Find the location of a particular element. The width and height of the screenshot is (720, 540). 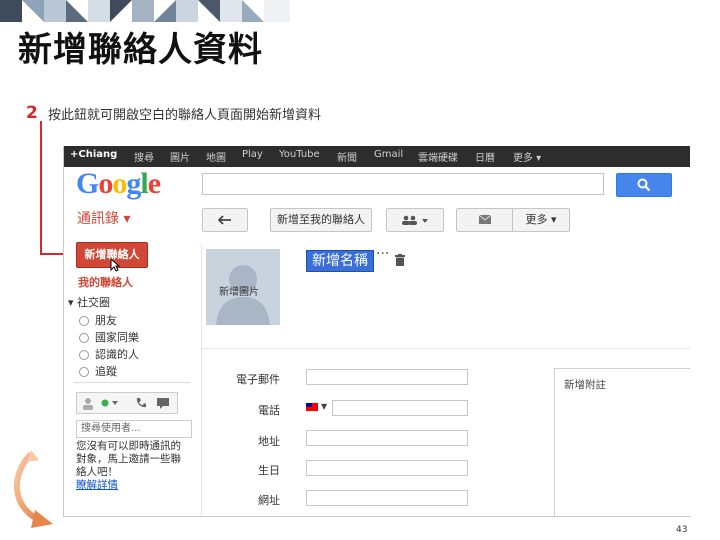

groups-button is located at coordinates (415, 220).